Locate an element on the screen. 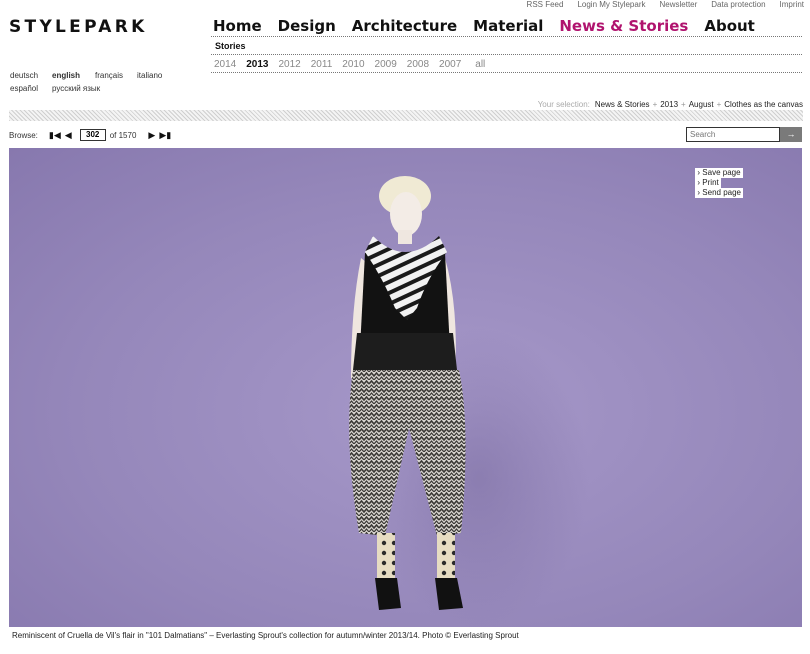  hatched-divider is located at coordinates (406, 115).